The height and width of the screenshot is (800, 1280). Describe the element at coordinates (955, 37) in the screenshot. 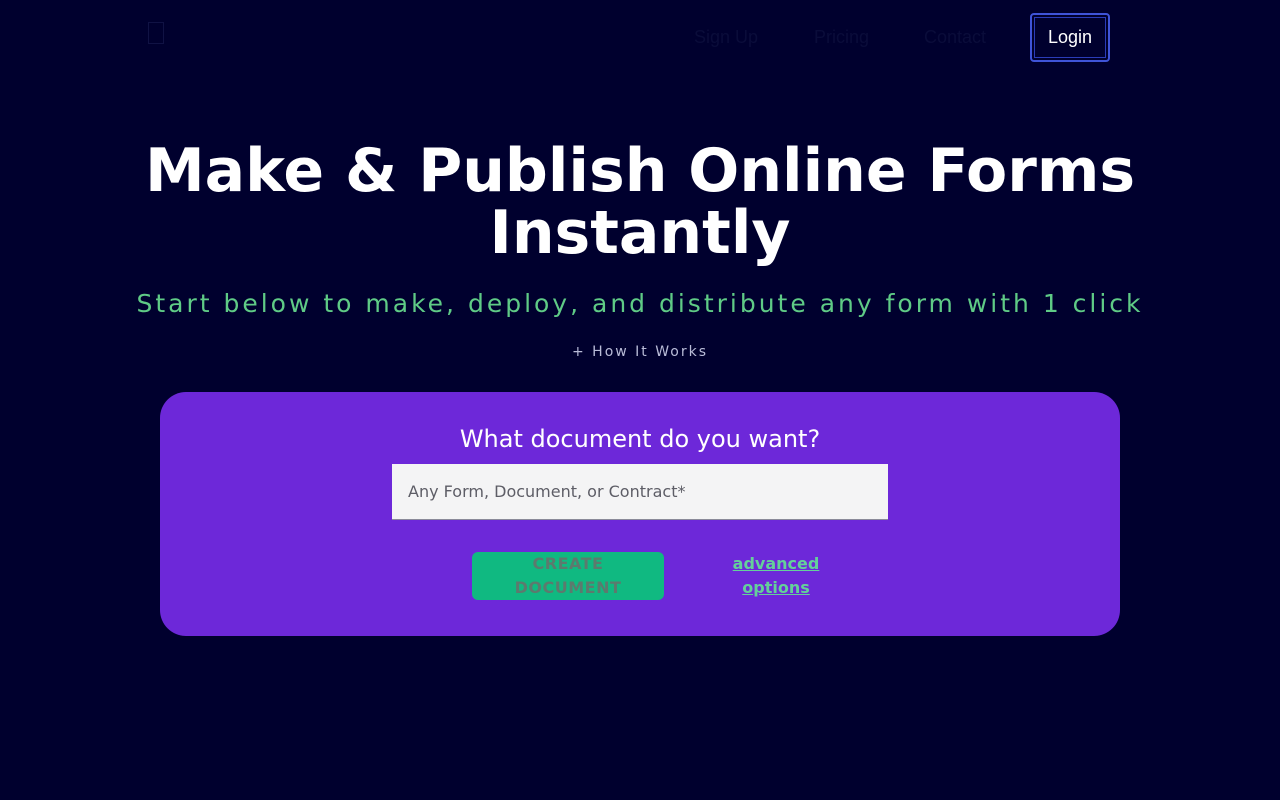

I see `nav-contact-link: Contact` at that location.